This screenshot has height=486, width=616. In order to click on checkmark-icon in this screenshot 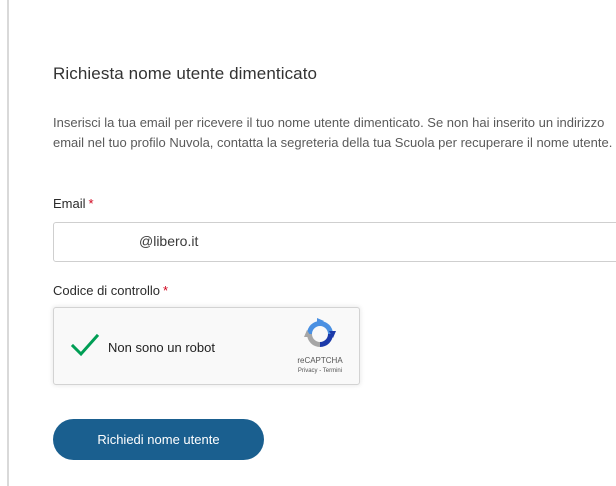, I will do `click(85, 345)`.